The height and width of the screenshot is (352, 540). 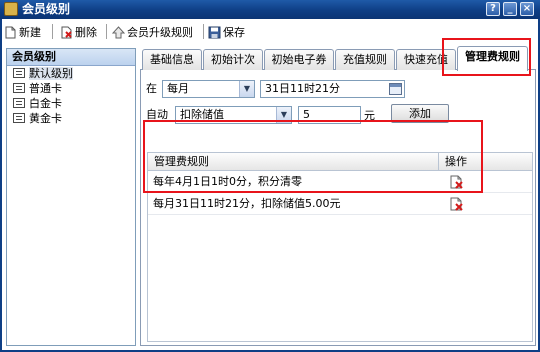 I want to click on rule-text: 每月31日11时21分，扣除储值5.00元, so click(x=247, y=203).